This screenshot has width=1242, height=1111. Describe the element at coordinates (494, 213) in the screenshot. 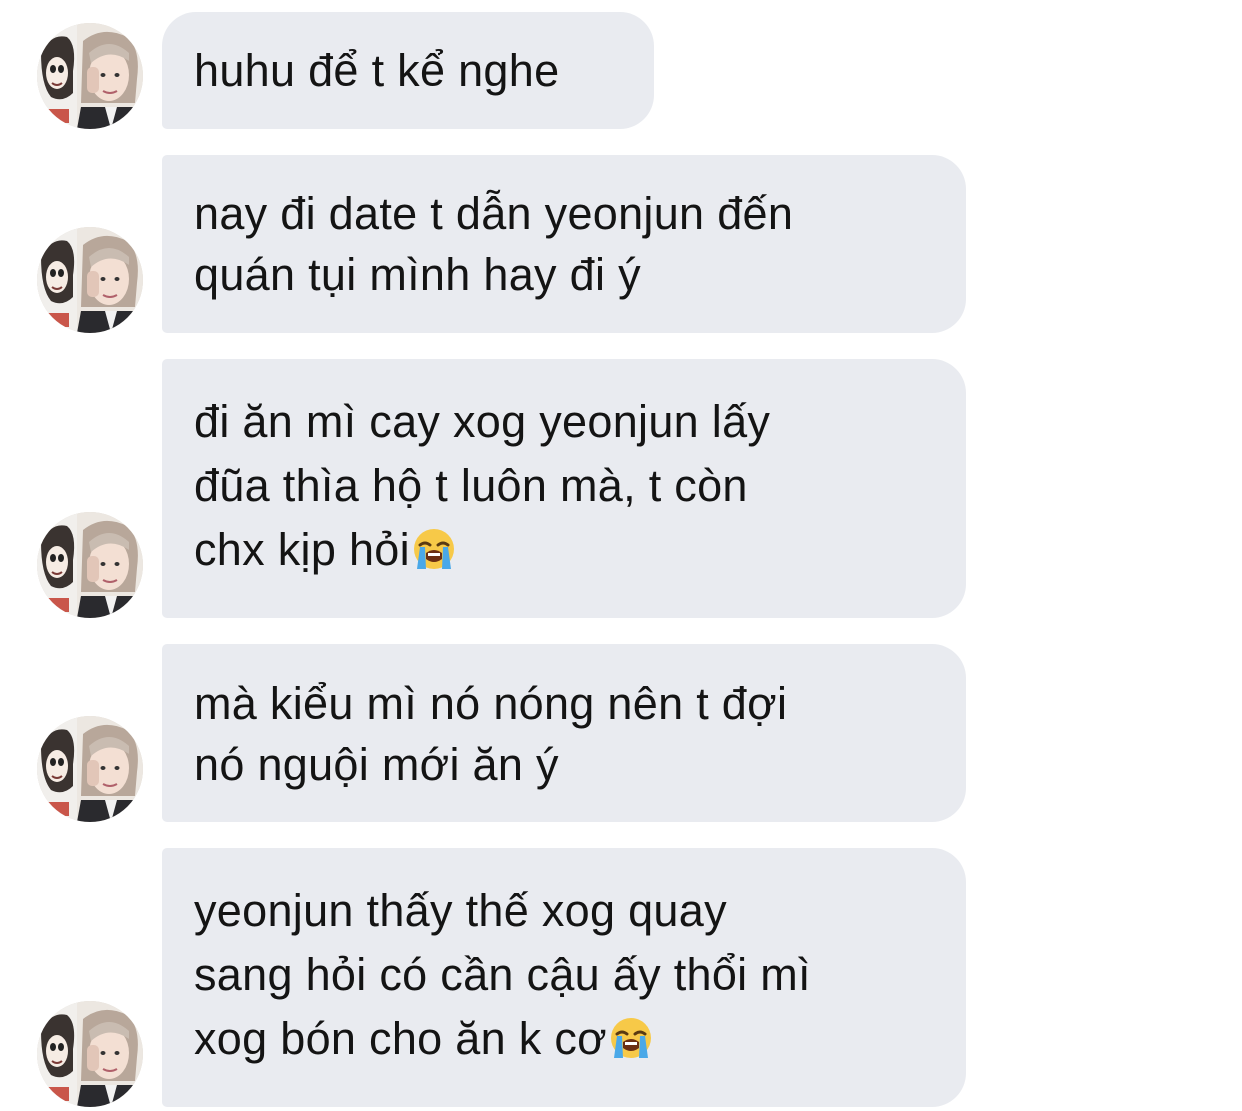

I see `message-text-line: nay đi date t dẫn yeonjun đến` at that location.